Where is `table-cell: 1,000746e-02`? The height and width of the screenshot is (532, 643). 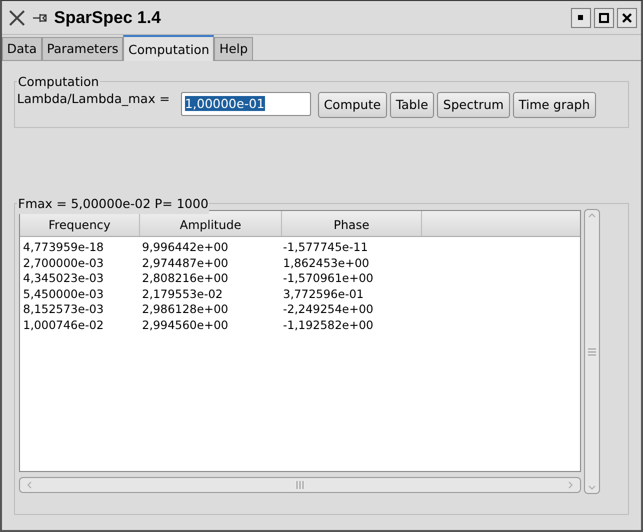
table-cell: 1,000746e-02 is located at coordinates (63, 325).